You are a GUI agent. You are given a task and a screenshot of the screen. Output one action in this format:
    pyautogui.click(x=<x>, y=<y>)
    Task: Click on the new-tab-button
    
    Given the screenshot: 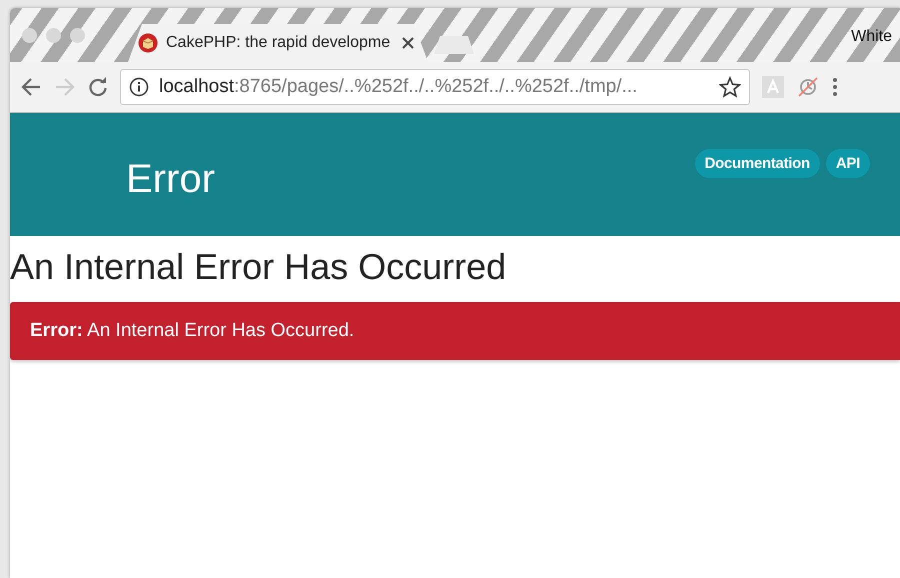 What is the action you would take?
    pyautogui.click(x=454, y=45)
    